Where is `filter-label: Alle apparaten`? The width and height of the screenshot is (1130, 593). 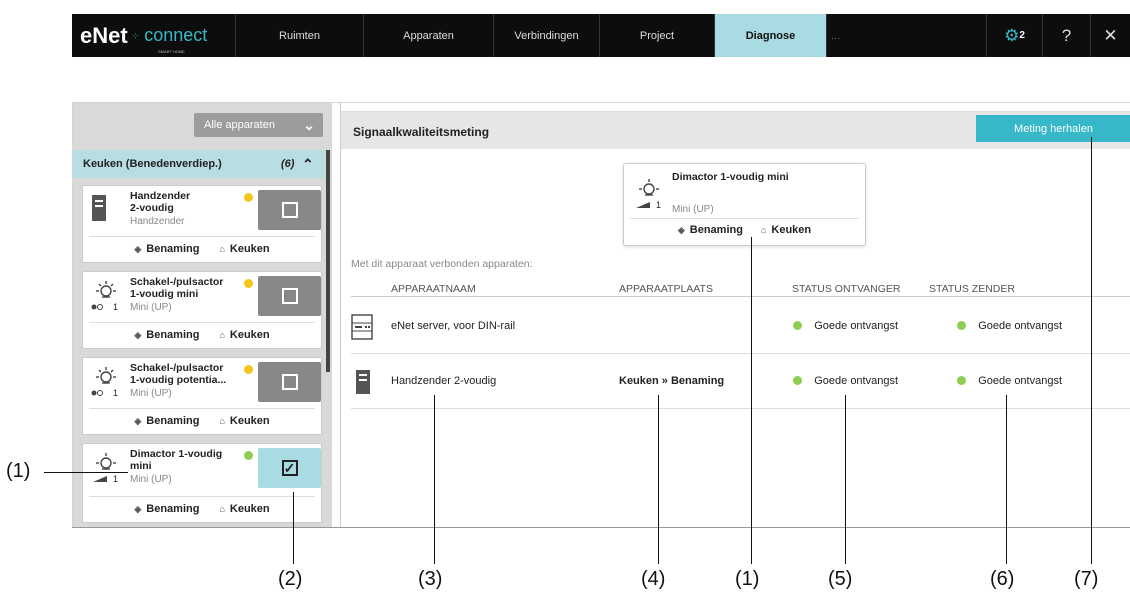
filter-label: Alle apparaten is located at coordinates (239, 125).